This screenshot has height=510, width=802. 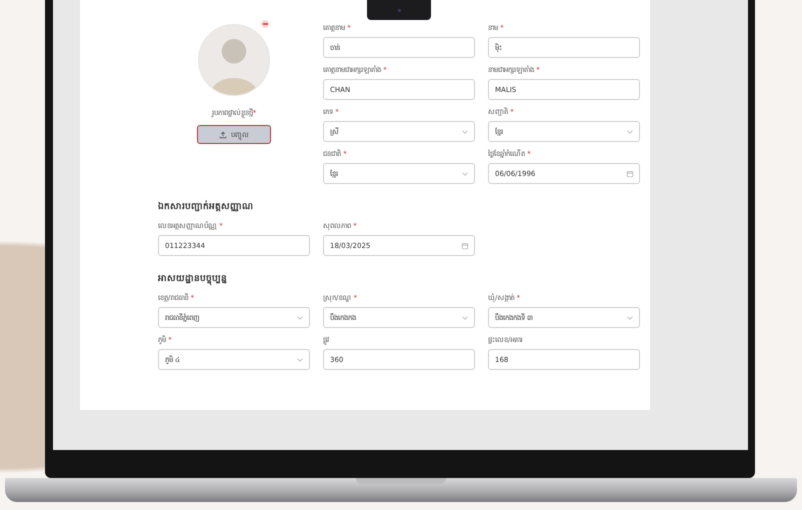 I want to click on section-heading: ឯកសារបញ្ជាក់អត្តសញ្ញាណ, so click(x=206, y=207).